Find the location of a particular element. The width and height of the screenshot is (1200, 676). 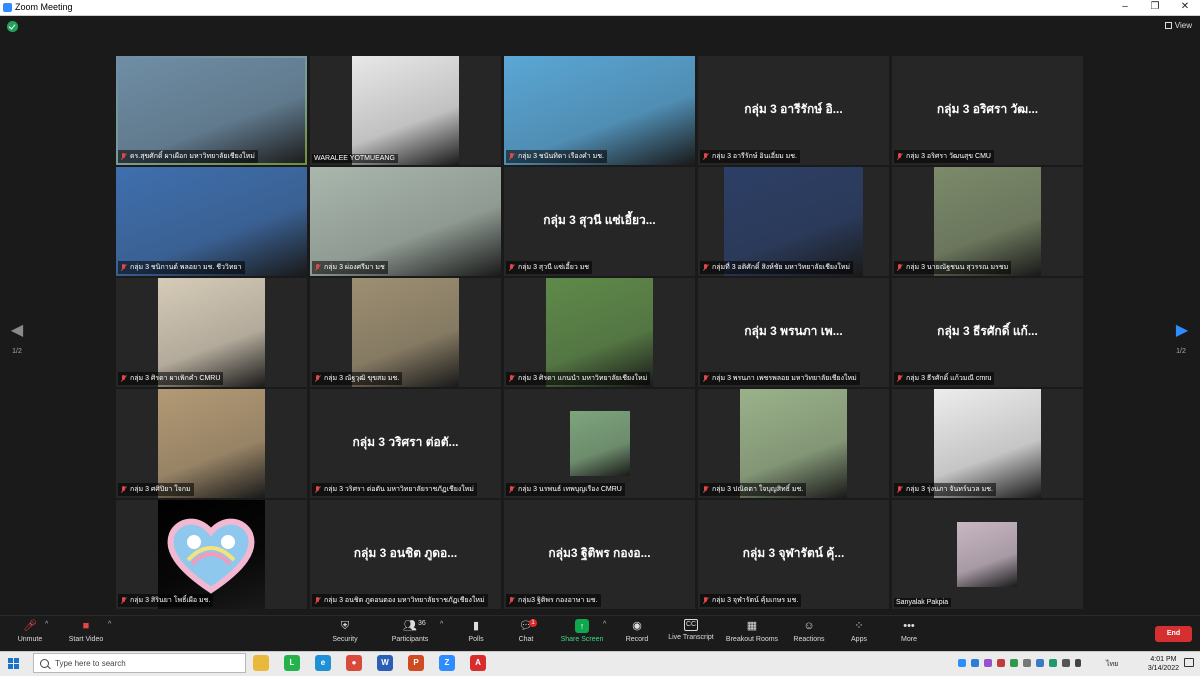

participant-tile: กลุ่ม 3 ศิรดา แกนนำ มหาวิทยาลัยเชียงใหม่ is located at coordinates (599, 332).